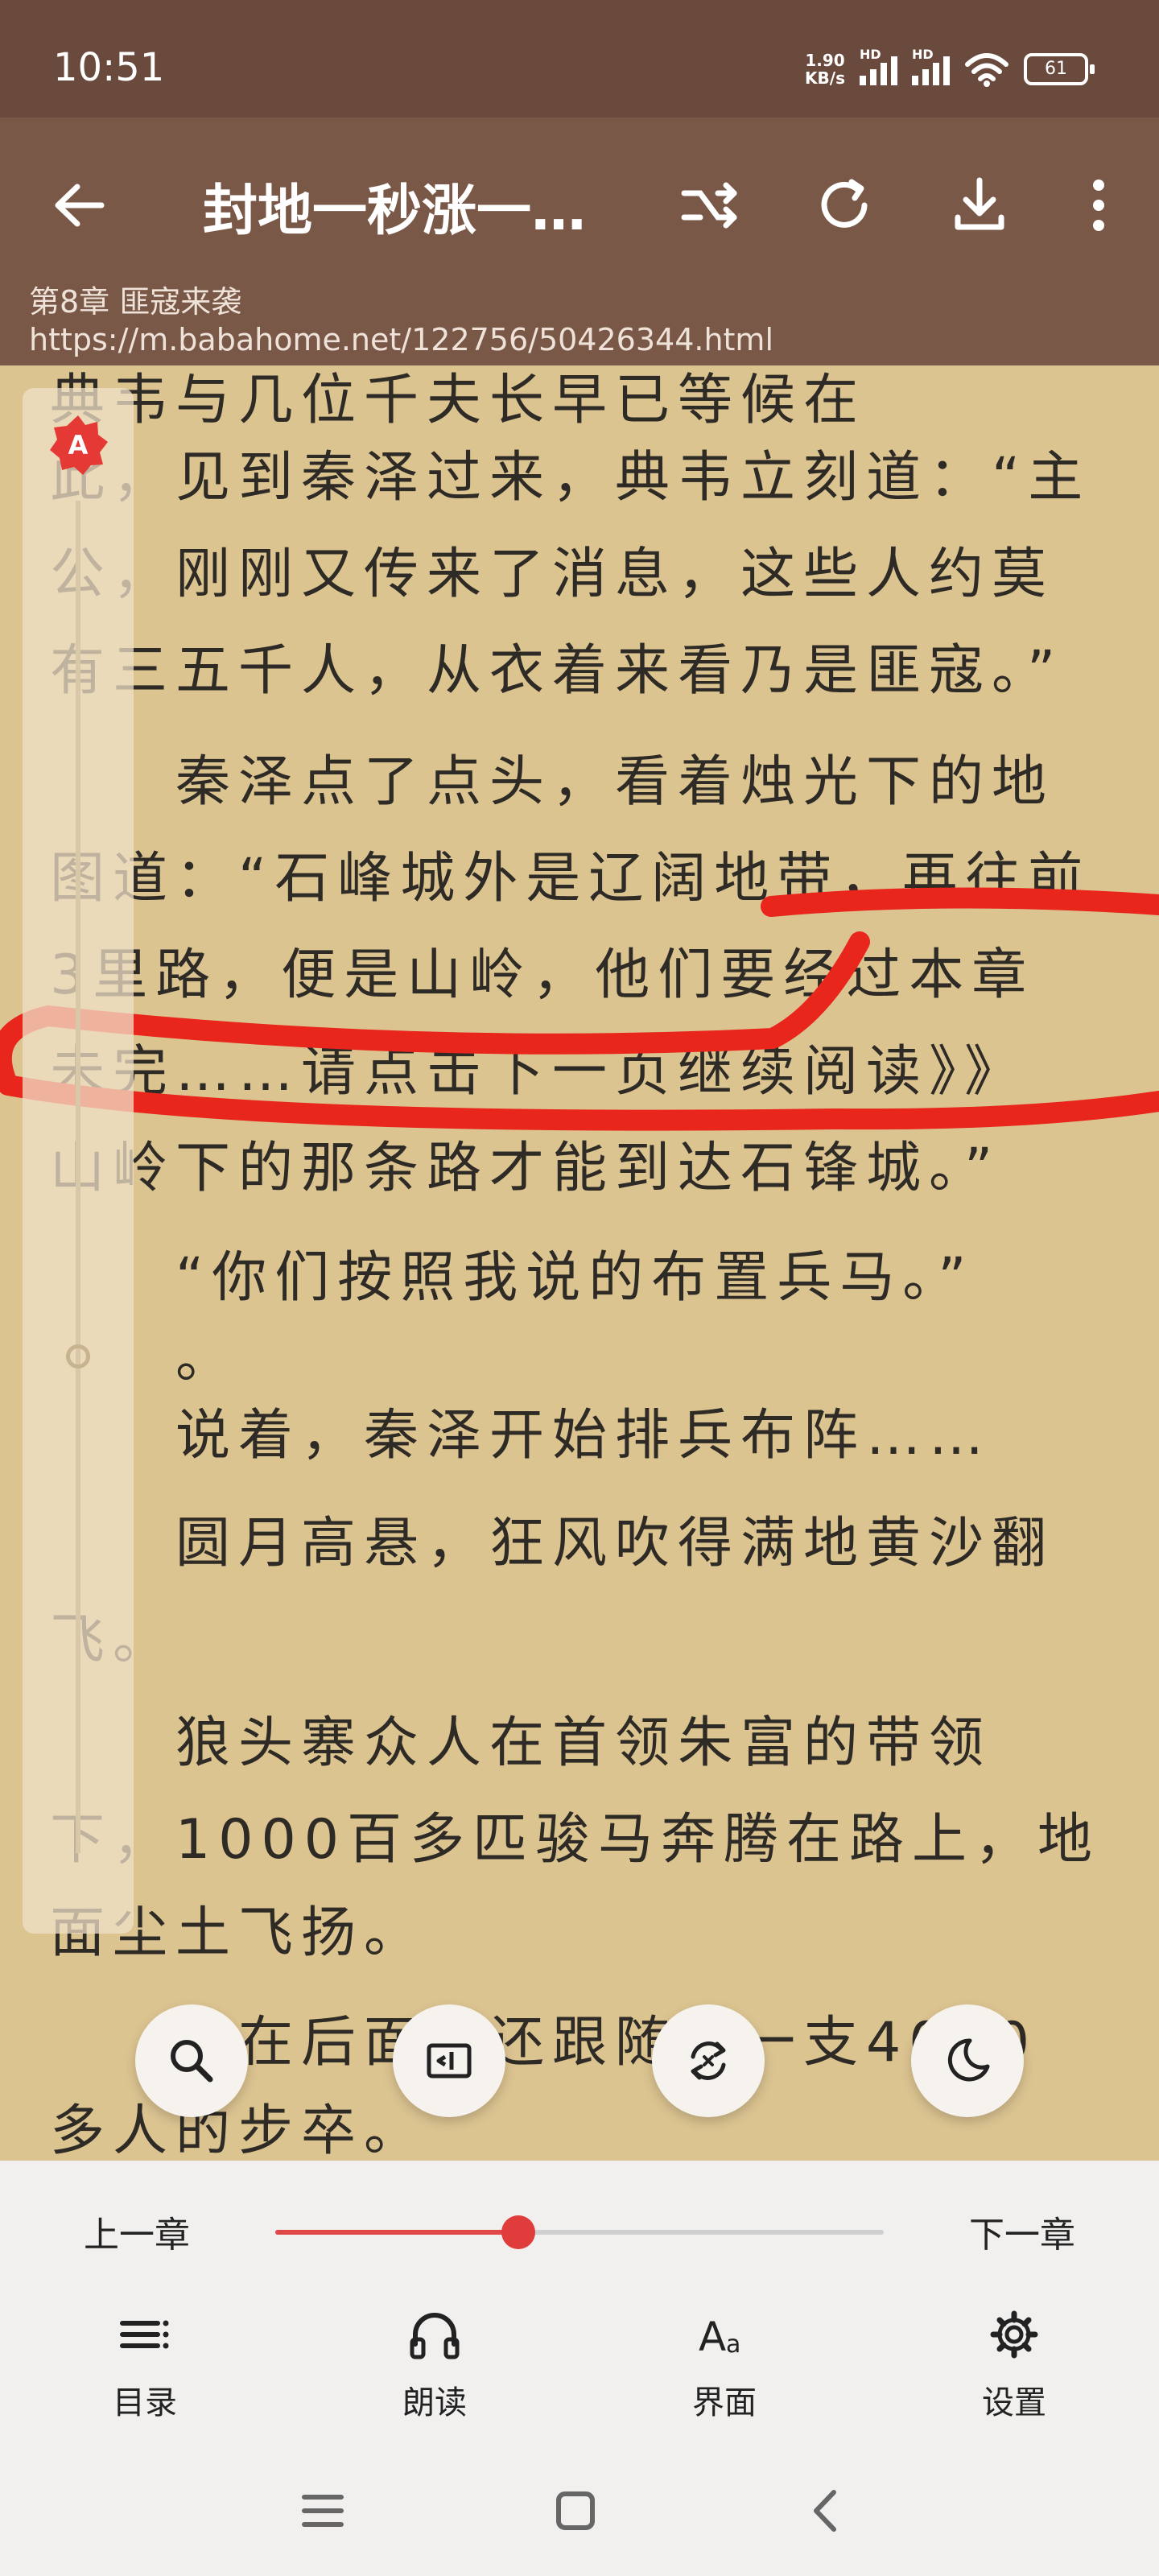 Image resolution: width=1159 pixels, height=2576 pixels. What do you see at coordinates (709, 205) in the screenshot?
I see `shuffle-icon` at bounding box center [709, 205].